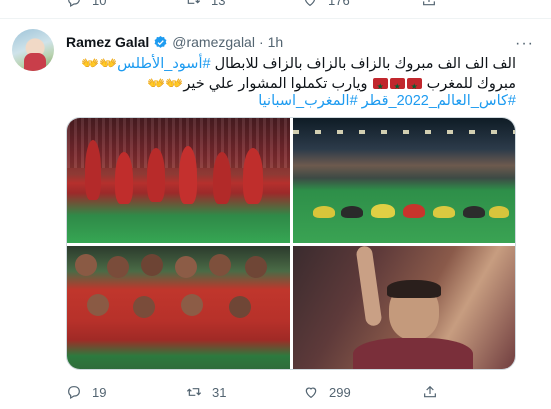 Image resolution: width=551 pixels, height=409 pixels. Describe the element at coordinates (469, 84) in the screenshot. I see `tweet-text-segment: مبروك للمغرب` at that location.